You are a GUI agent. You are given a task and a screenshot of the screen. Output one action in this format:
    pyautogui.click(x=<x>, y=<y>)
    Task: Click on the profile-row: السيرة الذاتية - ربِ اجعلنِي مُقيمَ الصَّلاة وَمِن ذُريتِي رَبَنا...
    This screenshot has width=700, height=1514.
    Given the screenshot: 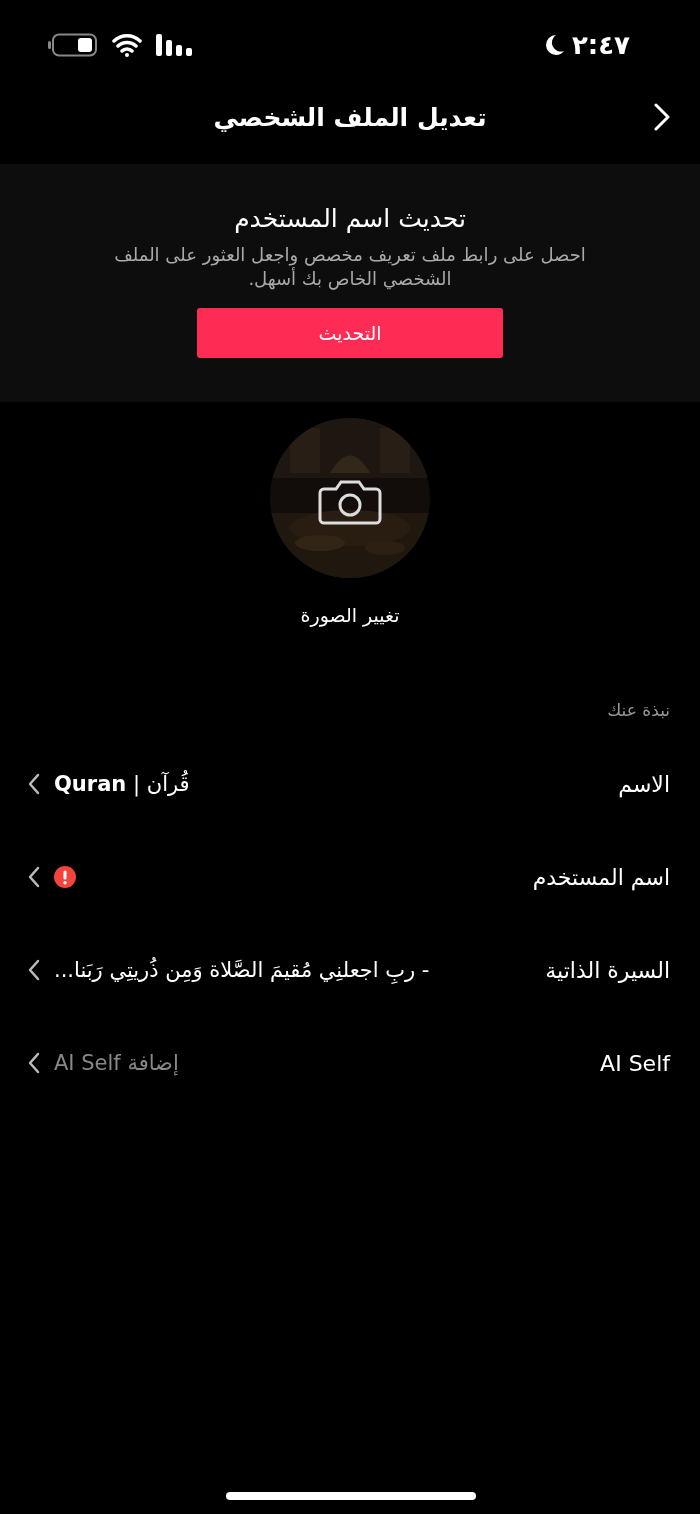 What is the action you would take?
    pyautogui.click(x=349, y=970)
    